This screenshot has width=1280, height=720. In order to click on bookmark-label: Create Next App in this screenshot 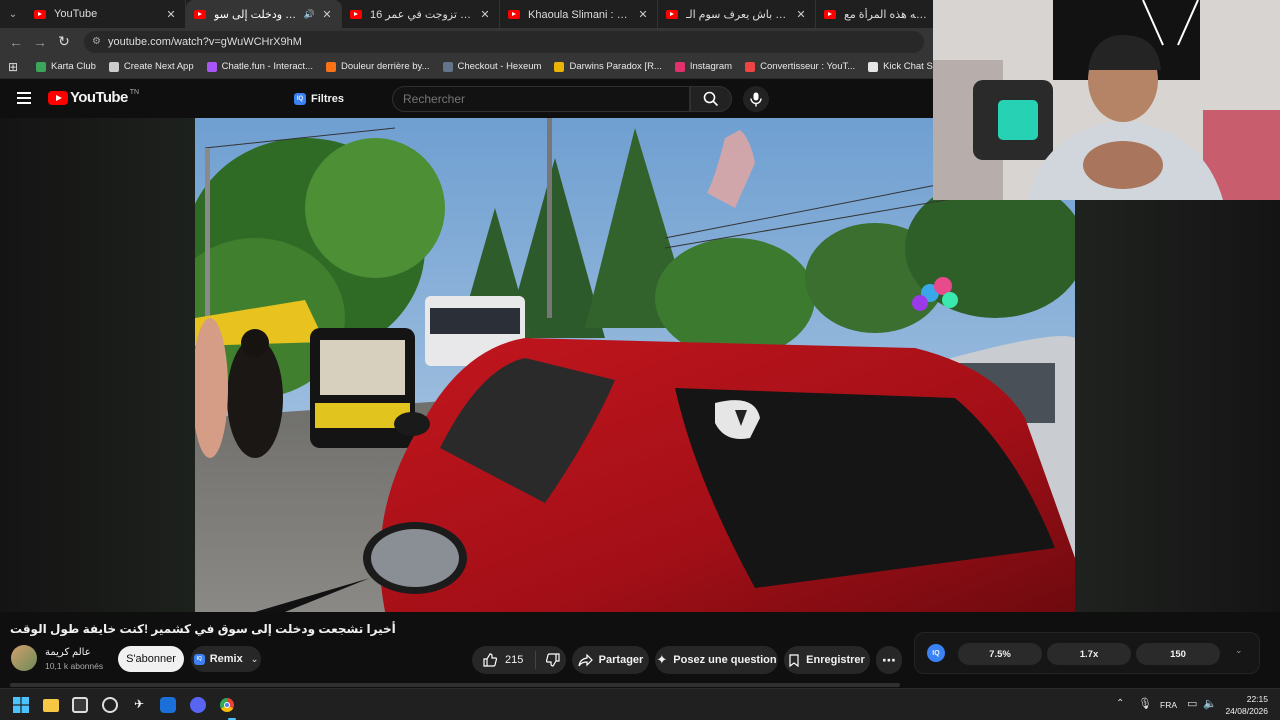, I will do `click(158, 66)`.